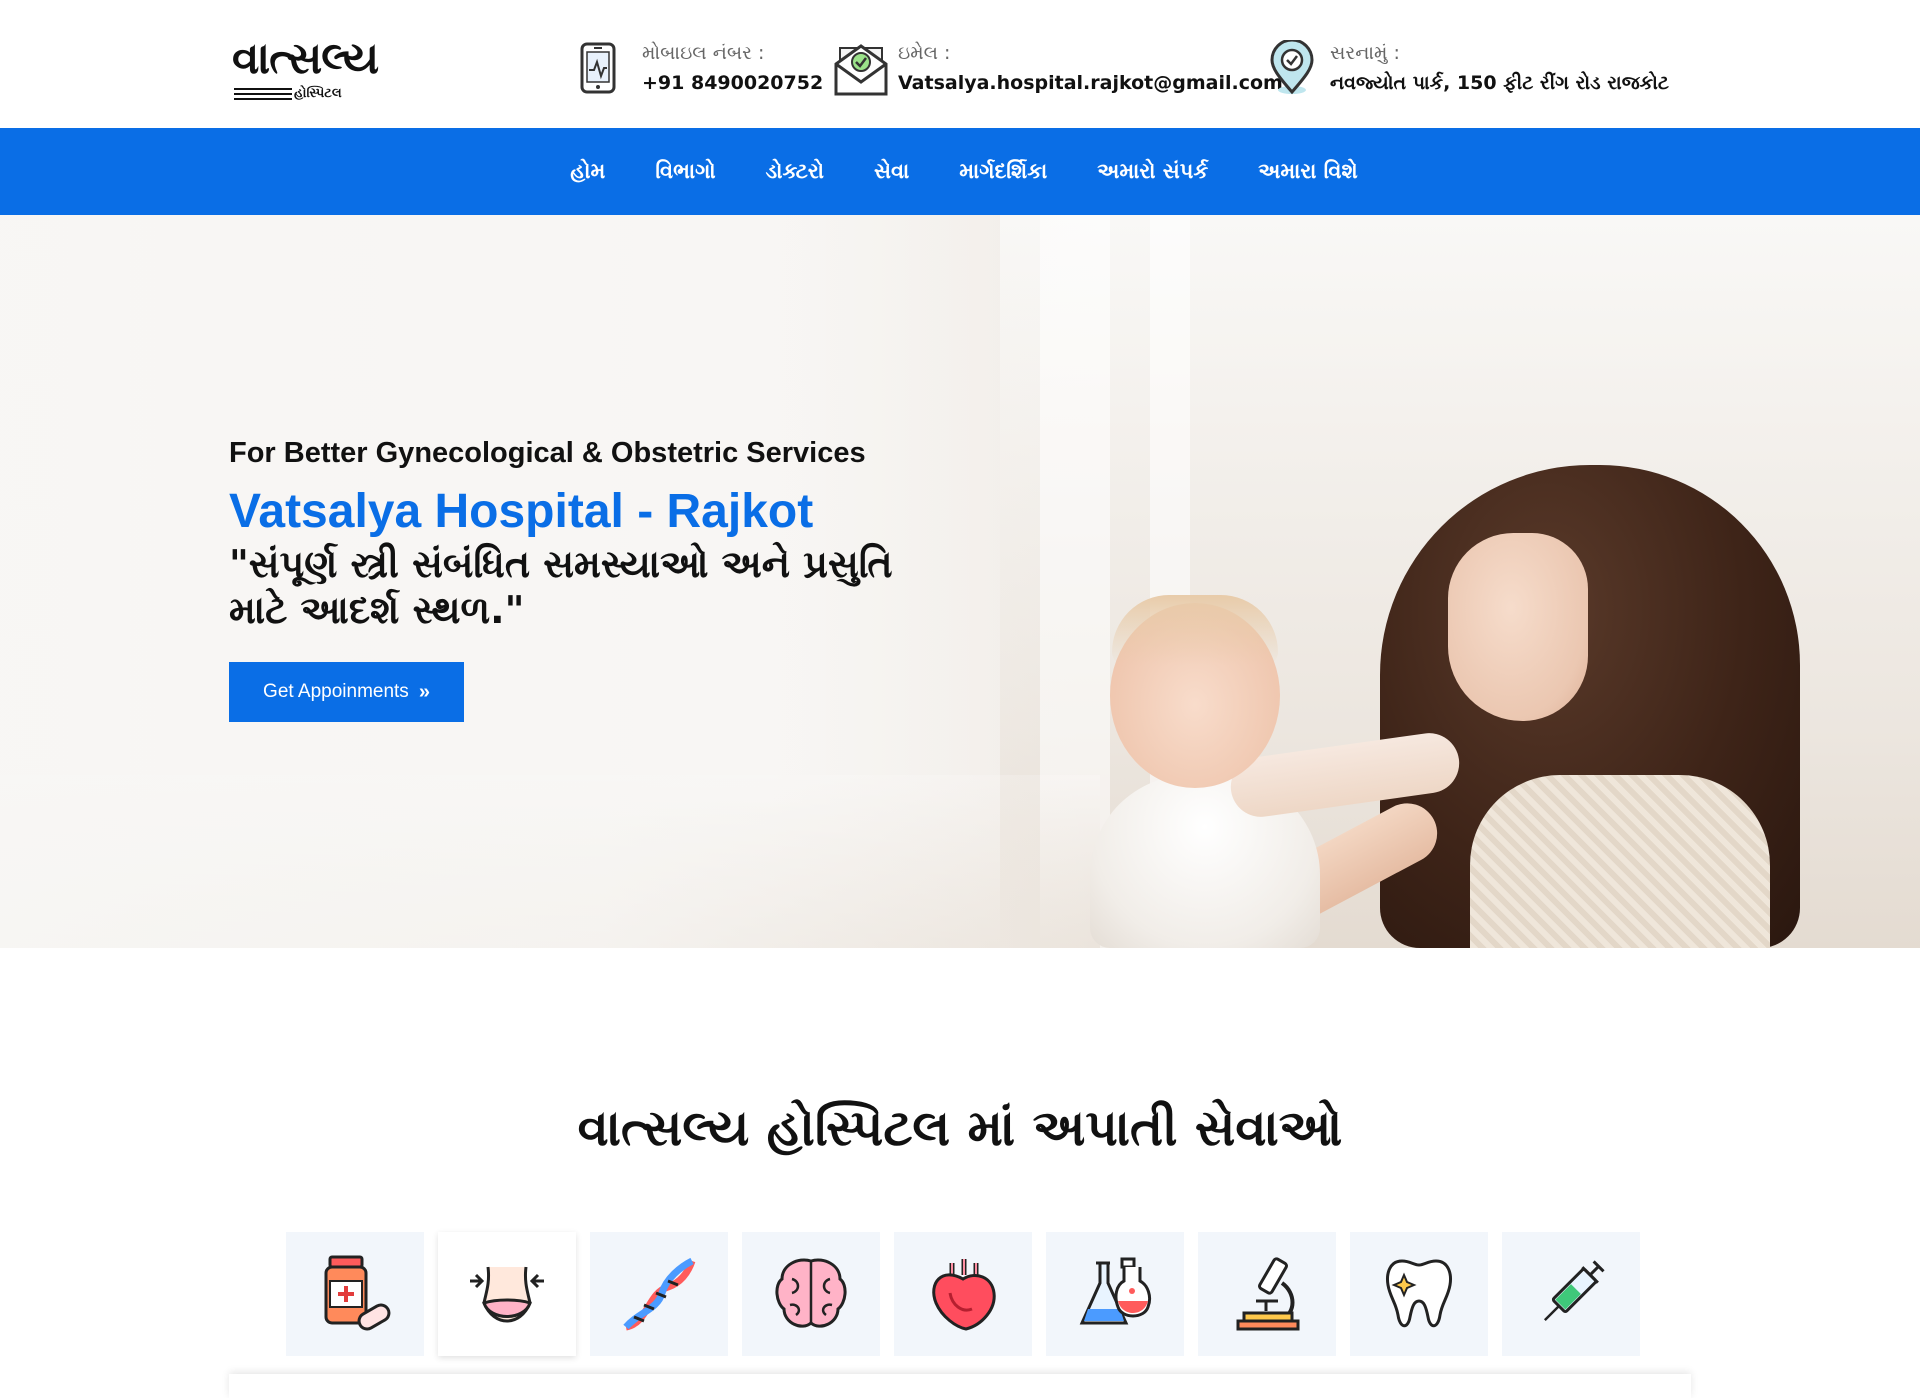  What do you see at coordinates (703, 53) in the screenshot?
I see `phone-label: મોબાઇલ નંબર :` at bounding box center [703, 53].